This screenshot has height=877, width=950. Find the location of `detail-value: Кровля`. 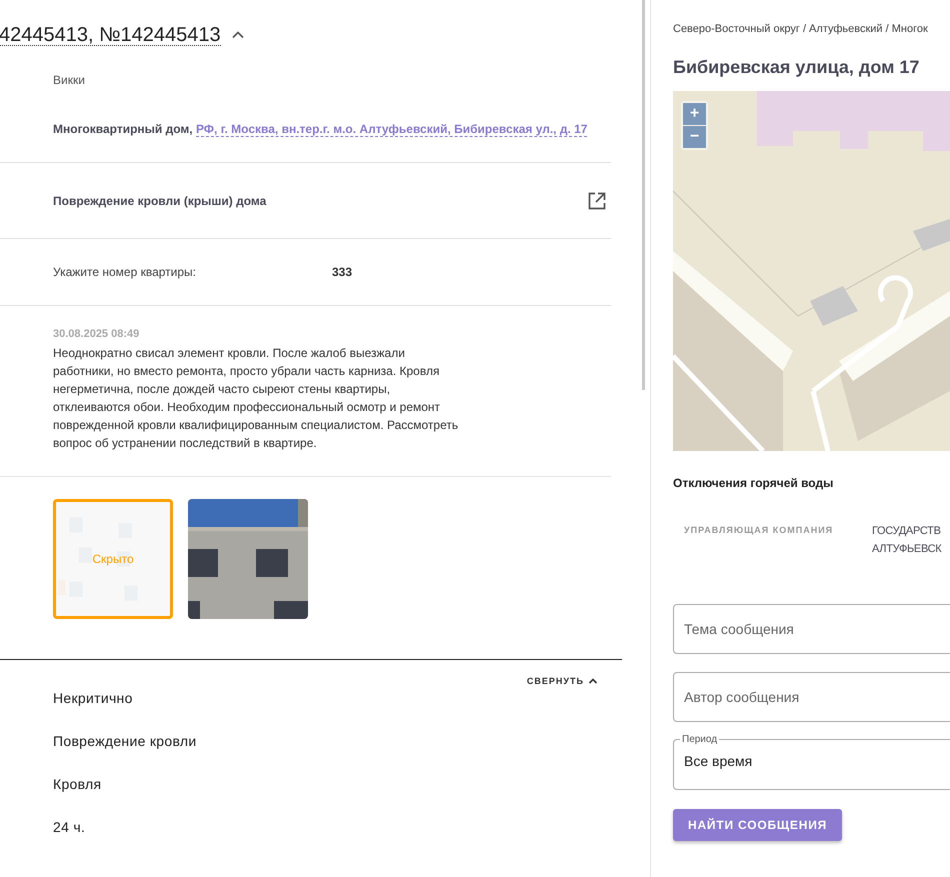

detail-value: Кровля is located at coordinates (77, 784).